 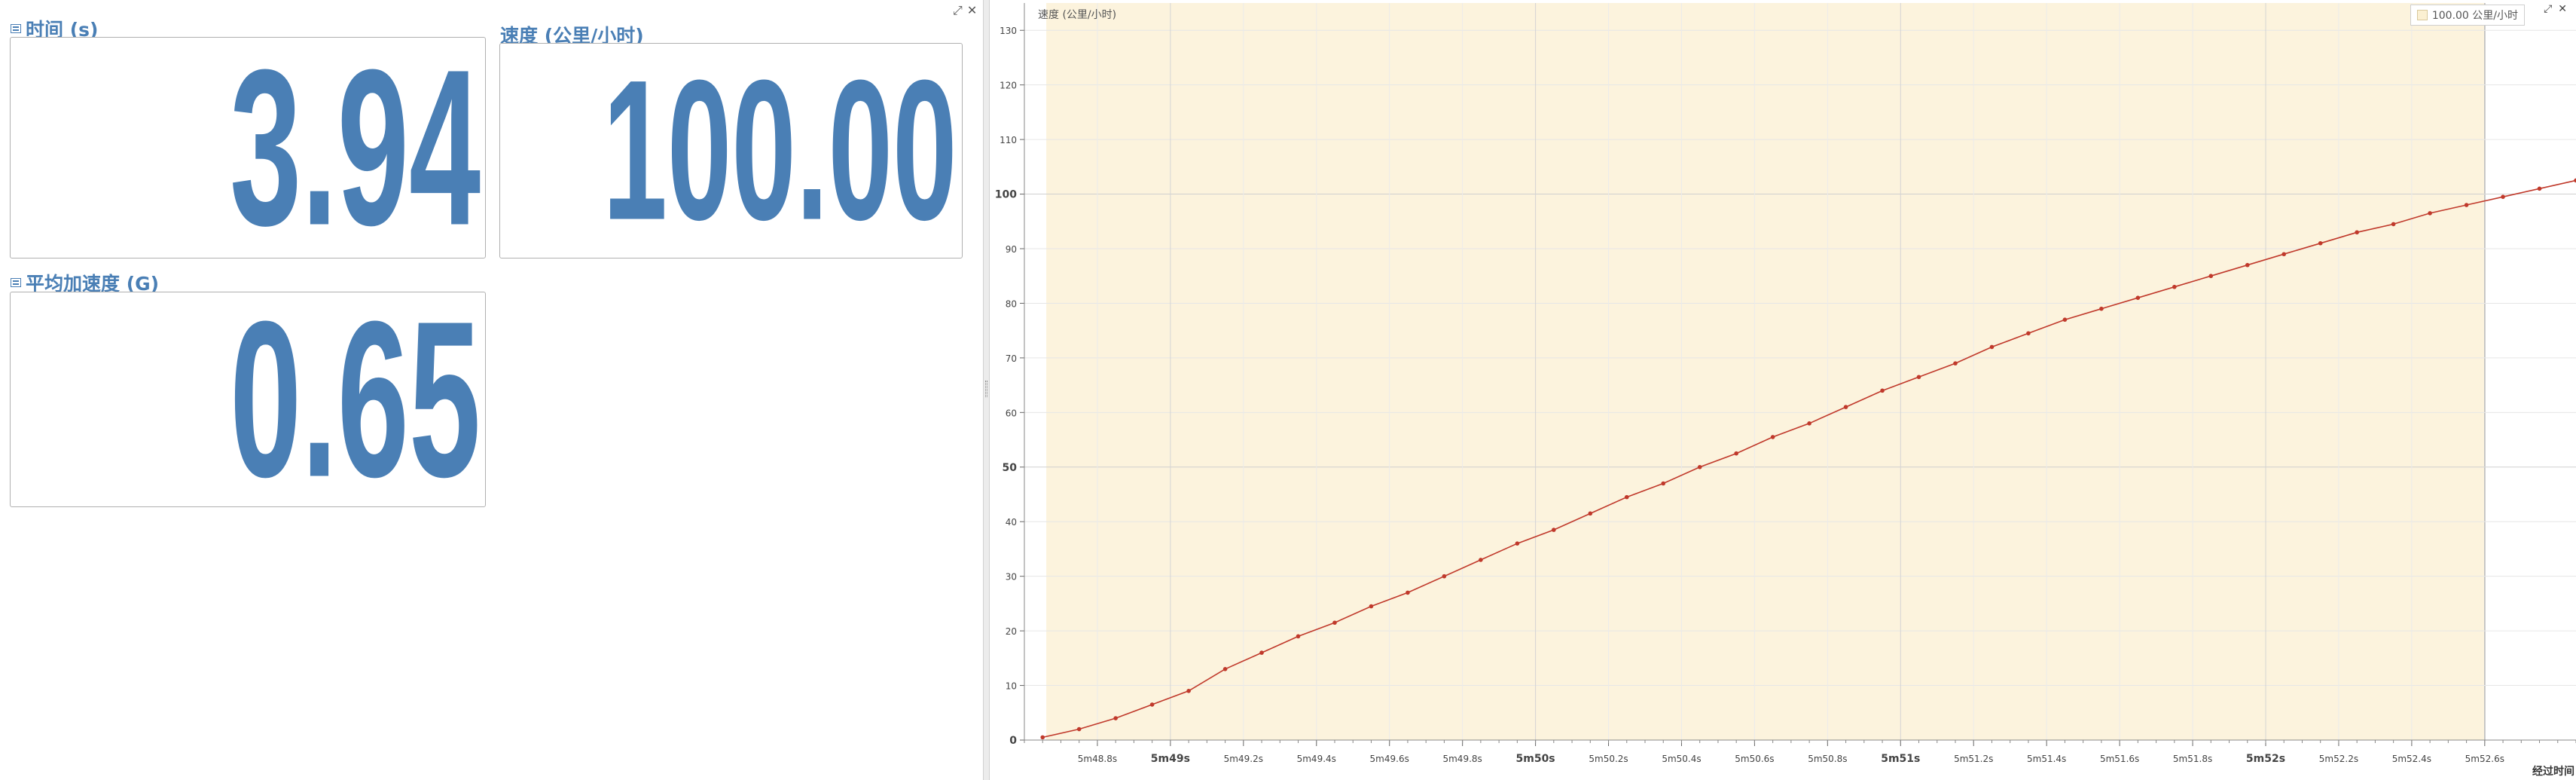 What do you see at coordinates (2553, 772) in the screenshot?
I see `x-axis-title: 经过时间` at bounding box center [2553, 772].